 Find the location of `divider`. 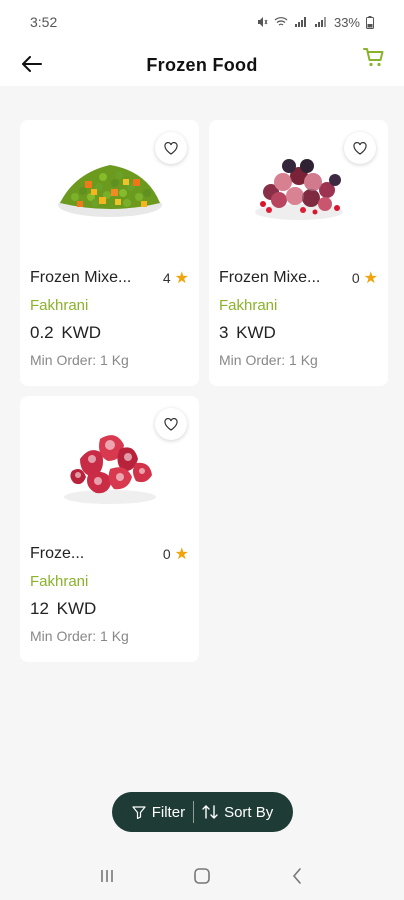

divider is located at coordinates (194, 812).